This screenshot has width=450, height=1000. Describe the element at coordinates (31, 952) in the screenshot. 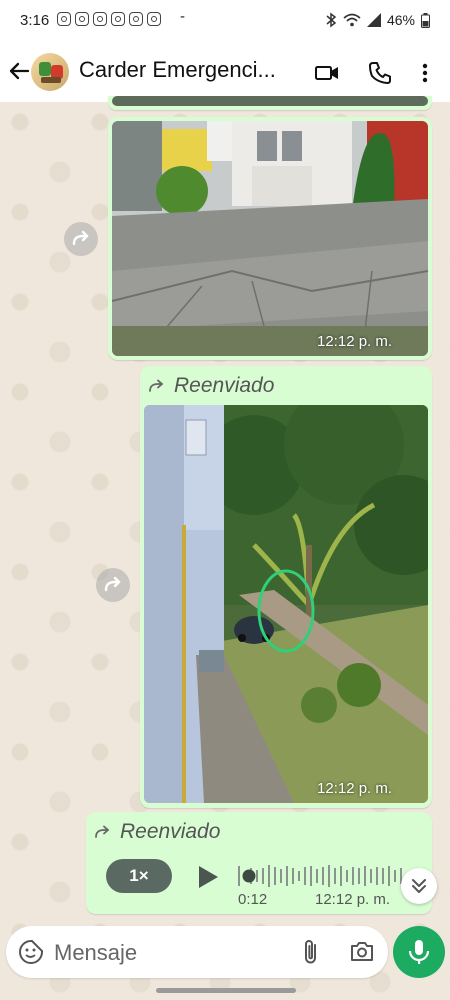

I see `sticker-icon` at that location.